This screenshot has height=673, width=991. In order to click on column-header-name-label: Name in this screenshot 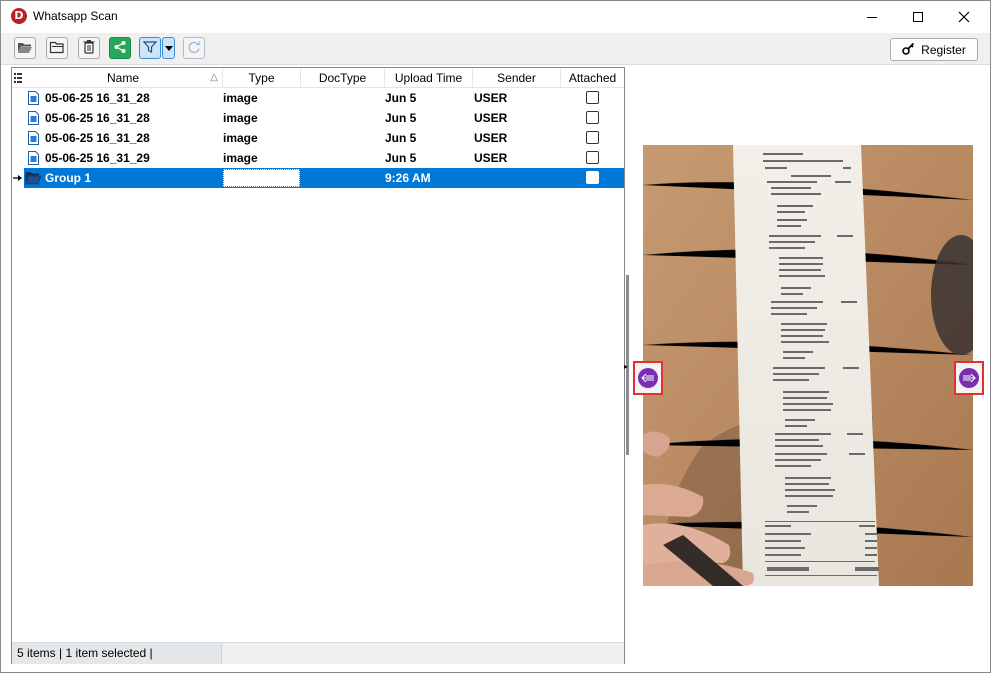, I will do `click(122, 78)`.